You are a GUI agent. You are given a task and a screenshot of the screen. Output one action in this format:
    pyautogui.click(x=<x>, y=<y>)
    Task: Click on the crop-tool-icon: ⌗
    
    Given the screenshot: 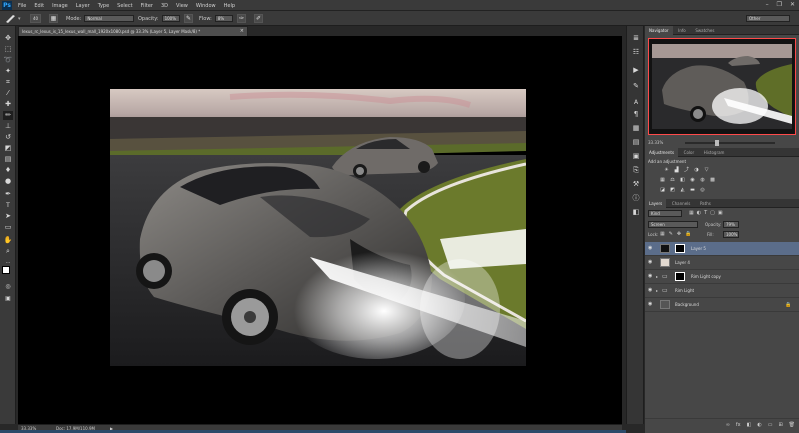 What is the action you would take?
    pyautogui.click(x=8, y=82)
    